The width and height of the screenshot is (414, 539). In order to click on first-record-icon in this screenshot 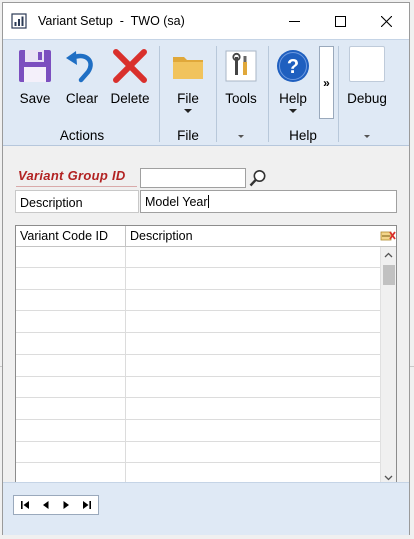, I will do `click(26, 505)`.